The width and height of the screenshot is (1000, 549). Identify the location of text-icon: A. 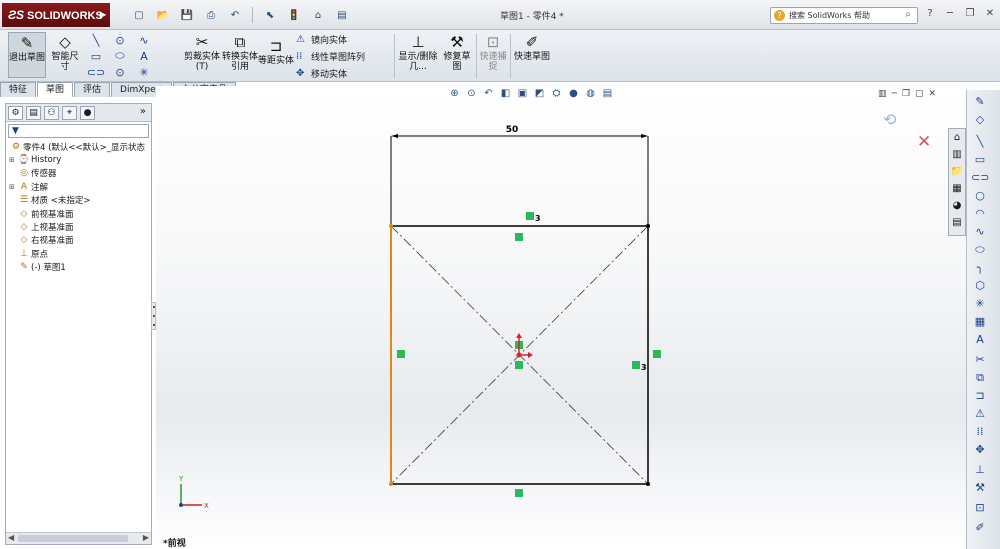
(980, 340).